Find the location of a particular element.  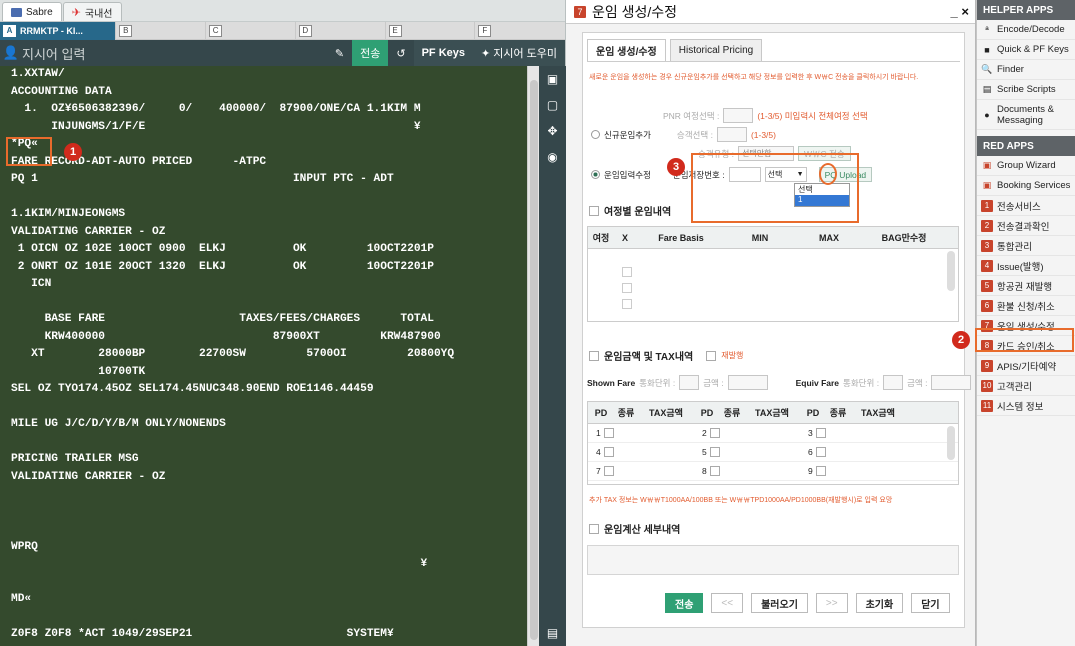

numbered-app-item: 11 시스템 정보 is located at coordinates (1026, 406).